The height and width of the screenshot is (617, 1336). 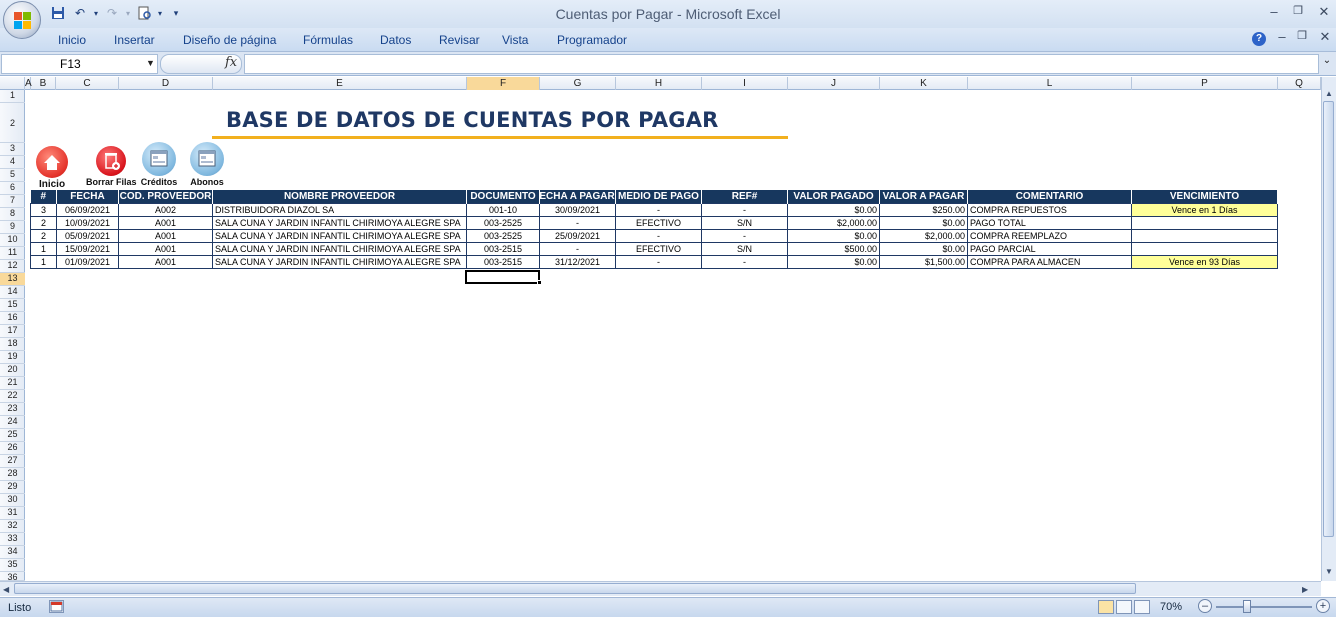 What do you see at coordinates (1325, 38) in the screenshot?
I see `workbook-close-icon: ✕` at bounding box center [1325, 38].